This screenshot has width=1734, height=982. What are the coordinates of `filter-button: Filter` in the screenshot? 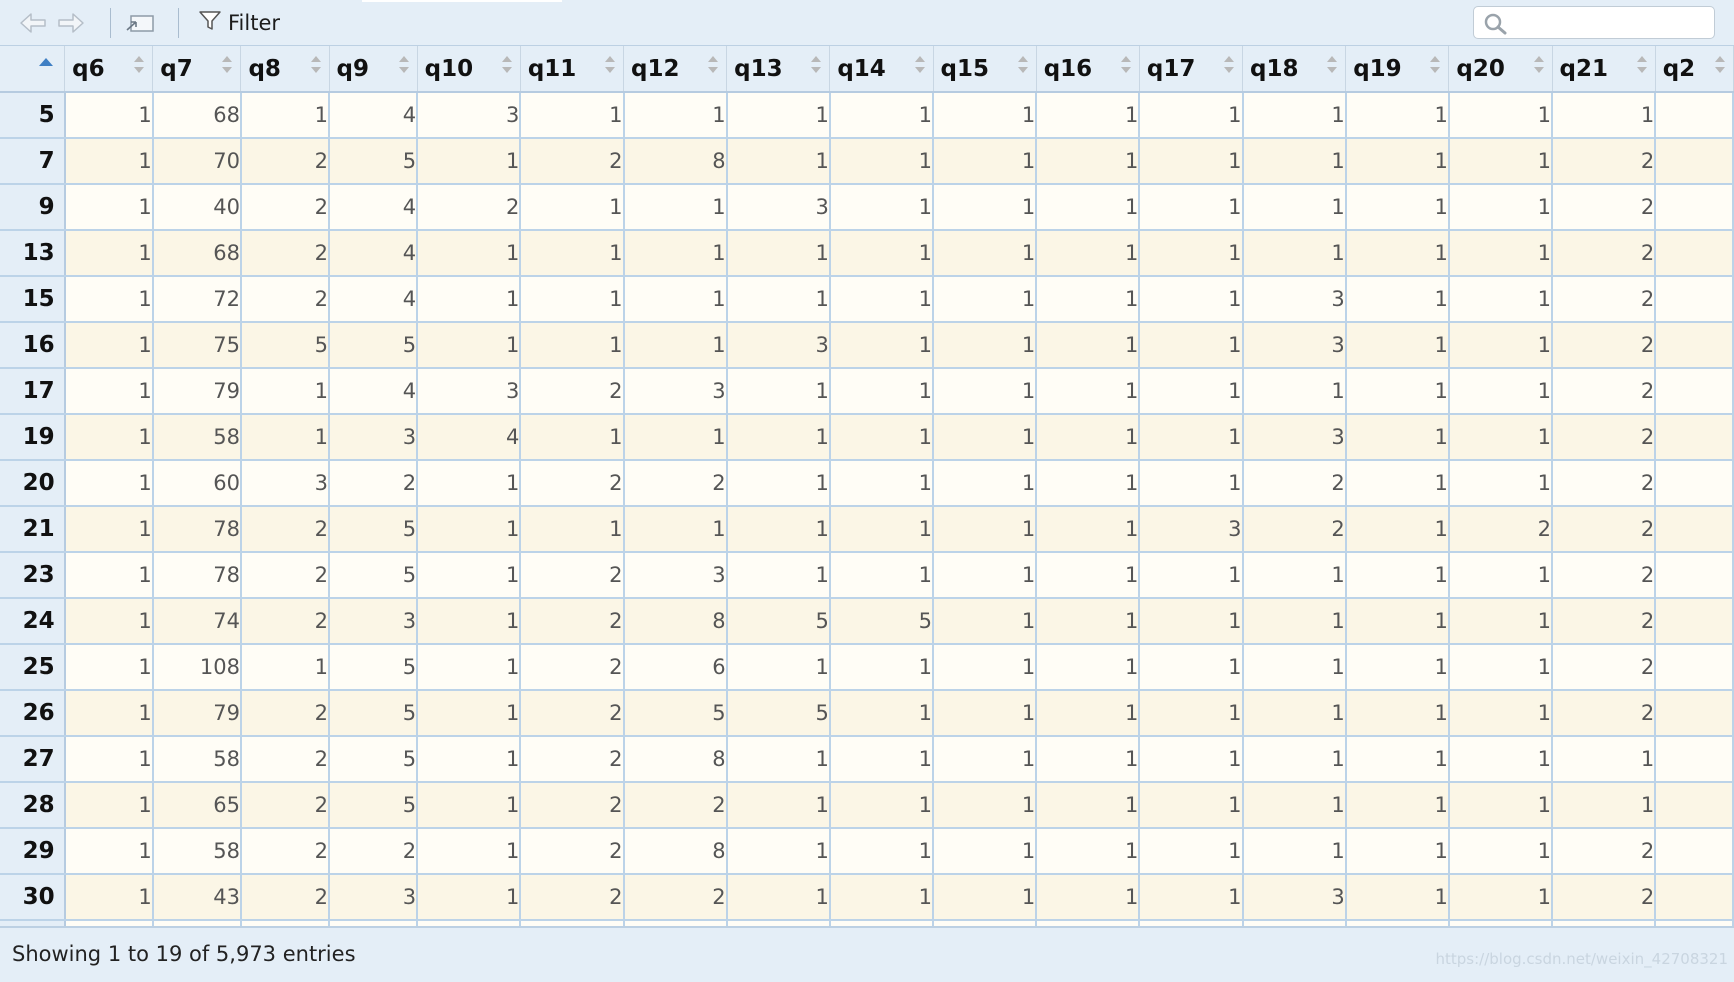 It's located at (239, 23).